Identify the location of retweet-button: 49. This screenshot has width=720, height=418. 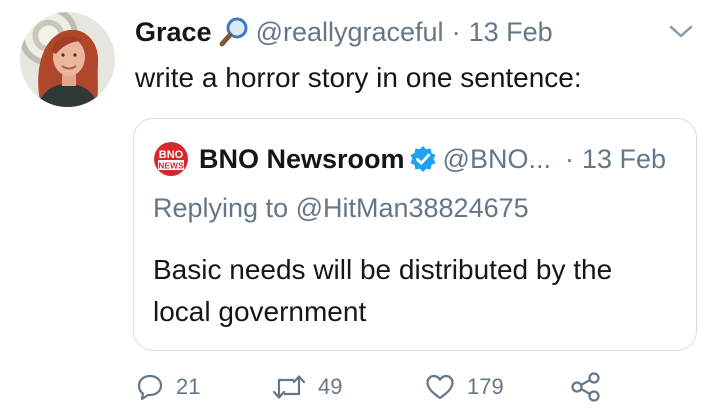
(307, 387).